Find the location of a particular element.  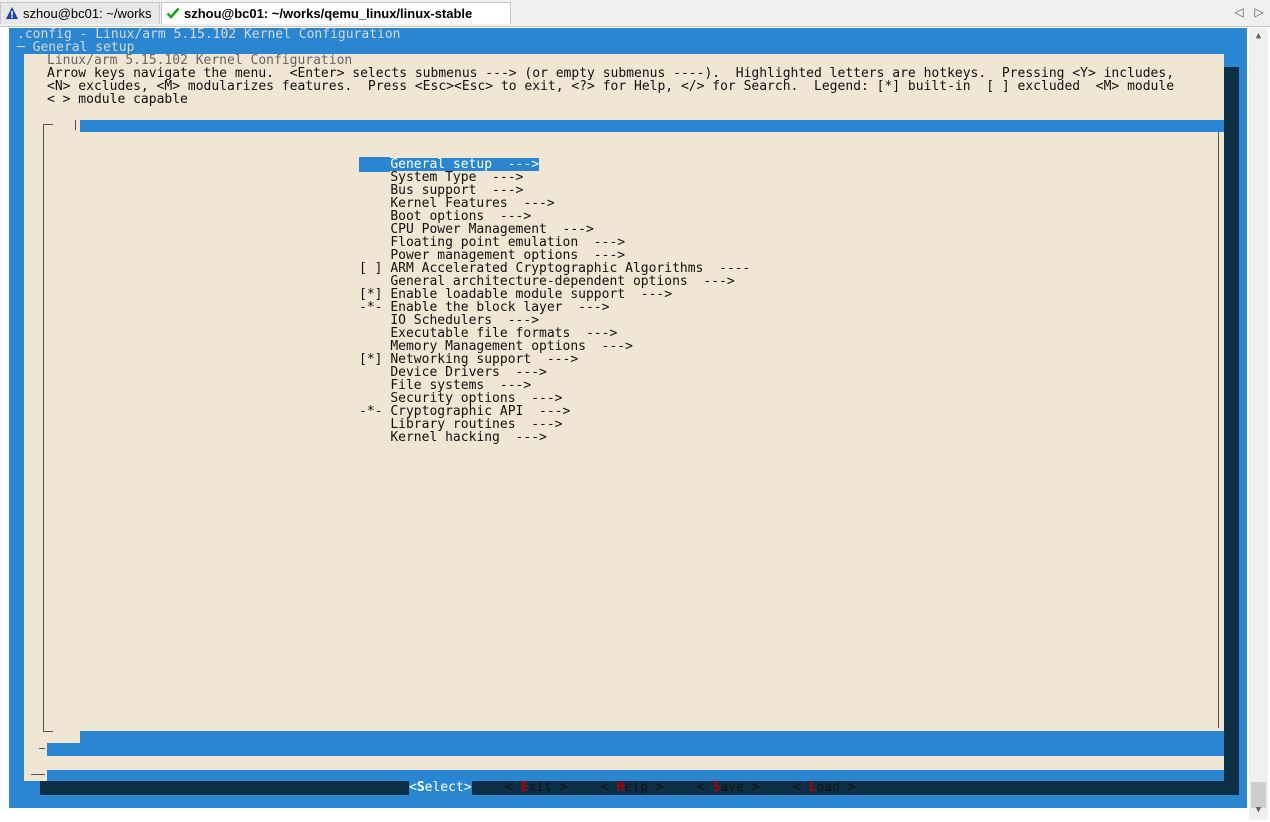

tab-label: szhou@bc01: ~/works is located at coordinates (87, 13).